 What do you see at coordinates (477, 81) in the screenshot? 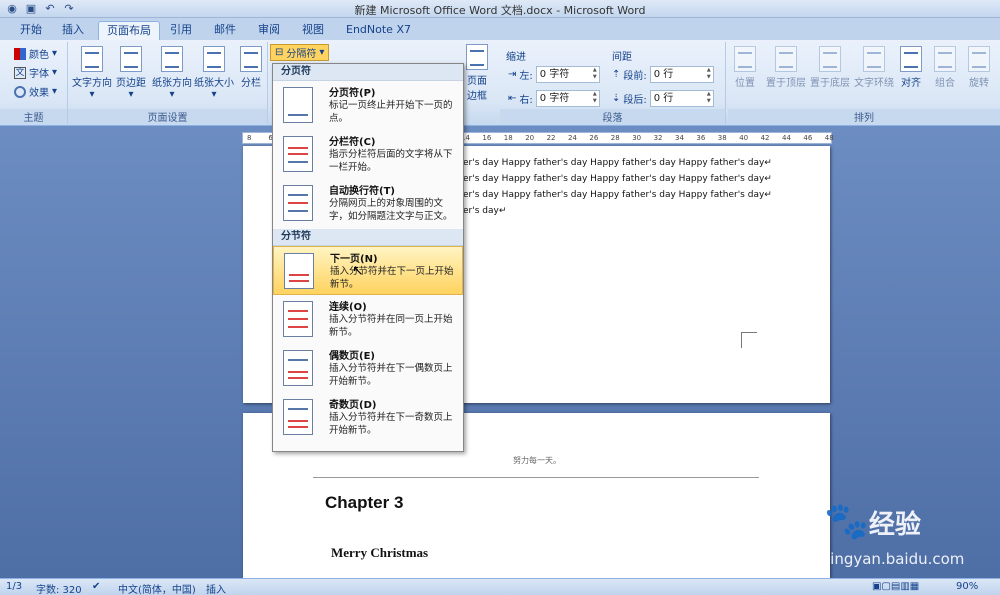
I see `page-borders-label: 页面` at bounding box center [477, 81].